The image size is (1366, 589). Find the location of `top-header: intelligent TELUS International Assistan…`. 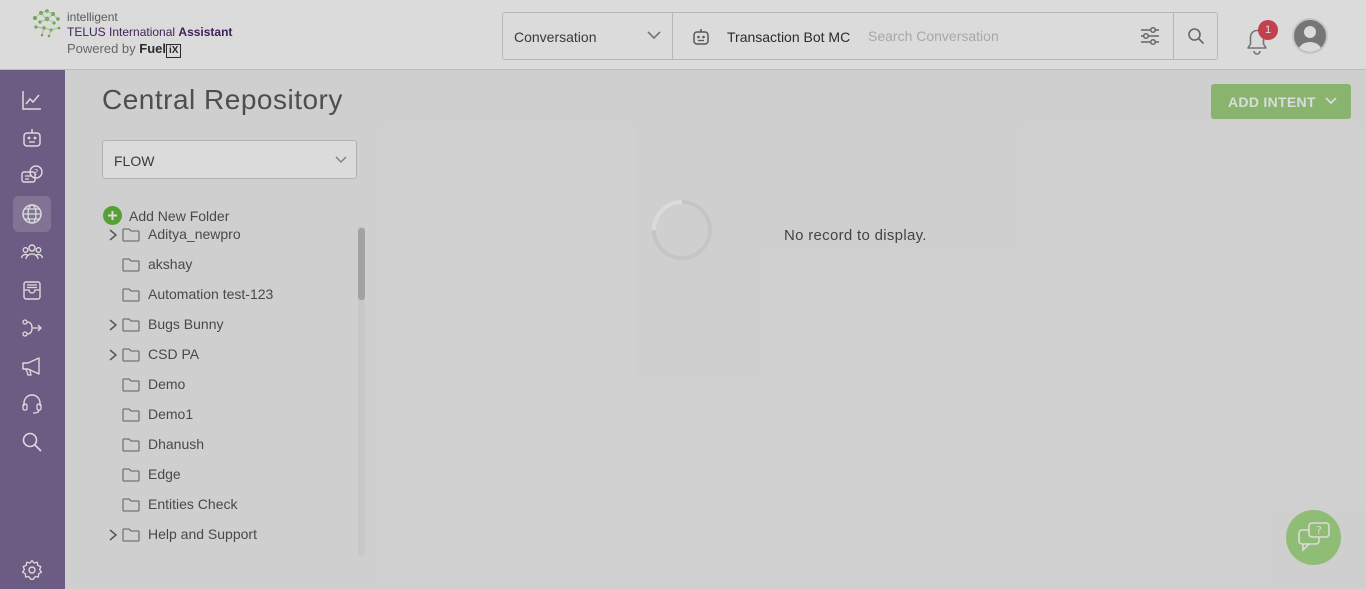

top-header: intelligent TELUS International Assistan… is located at coordinates (683, 35).